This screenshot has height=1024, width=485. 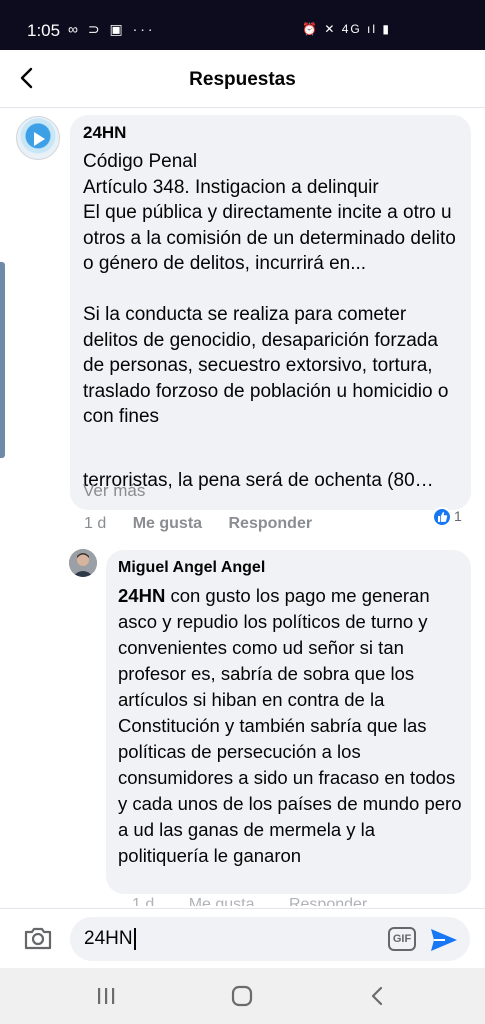 What do you see at coordinates (110, 939) in the screenshot?
I see `comment-input-value: 24HN` at bounding box center [110, 939].